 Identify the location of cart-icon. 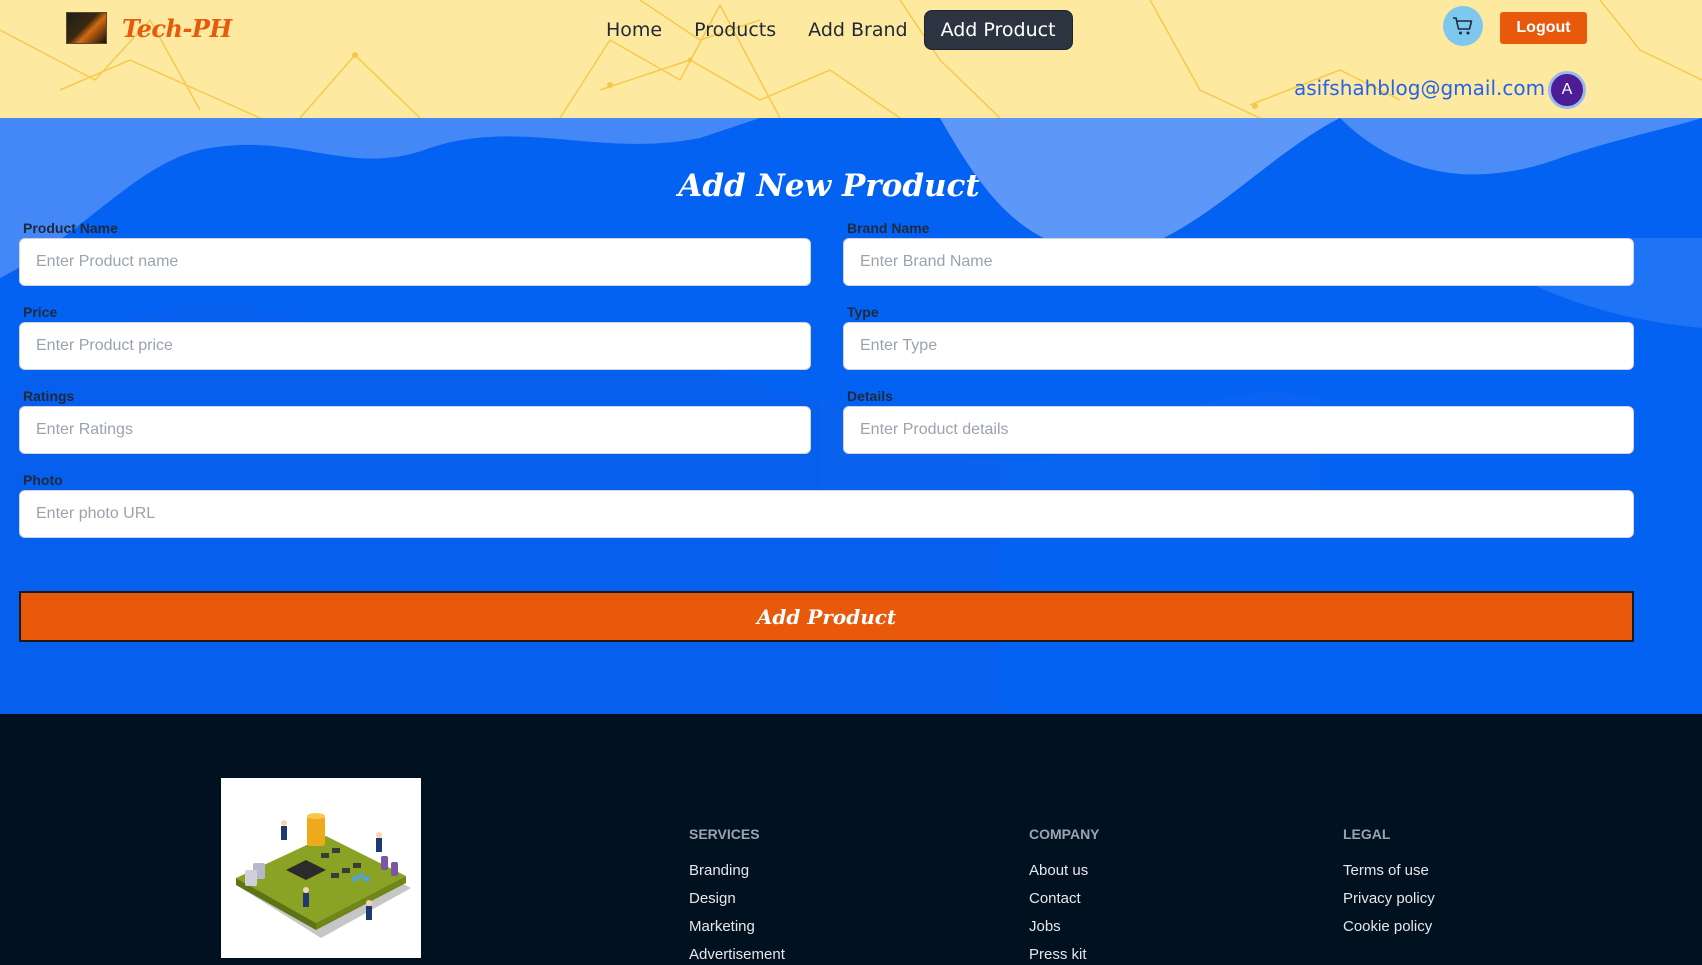
(1463, 26).